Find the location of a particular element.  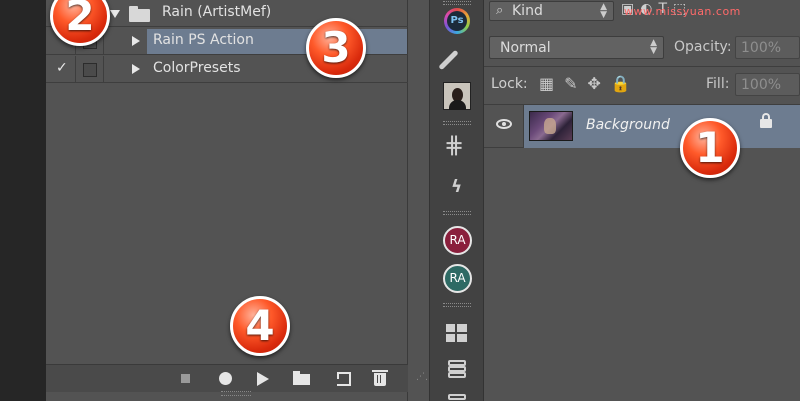

trash-icon is located at coordinates (380, 378).